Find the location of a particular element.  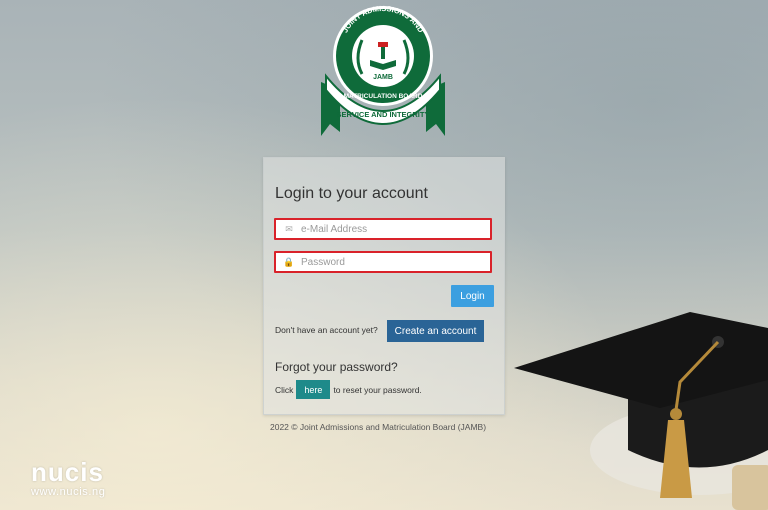

seal-bottom-text: MATRICULATION BOARD is located at coordinates (383, 96).